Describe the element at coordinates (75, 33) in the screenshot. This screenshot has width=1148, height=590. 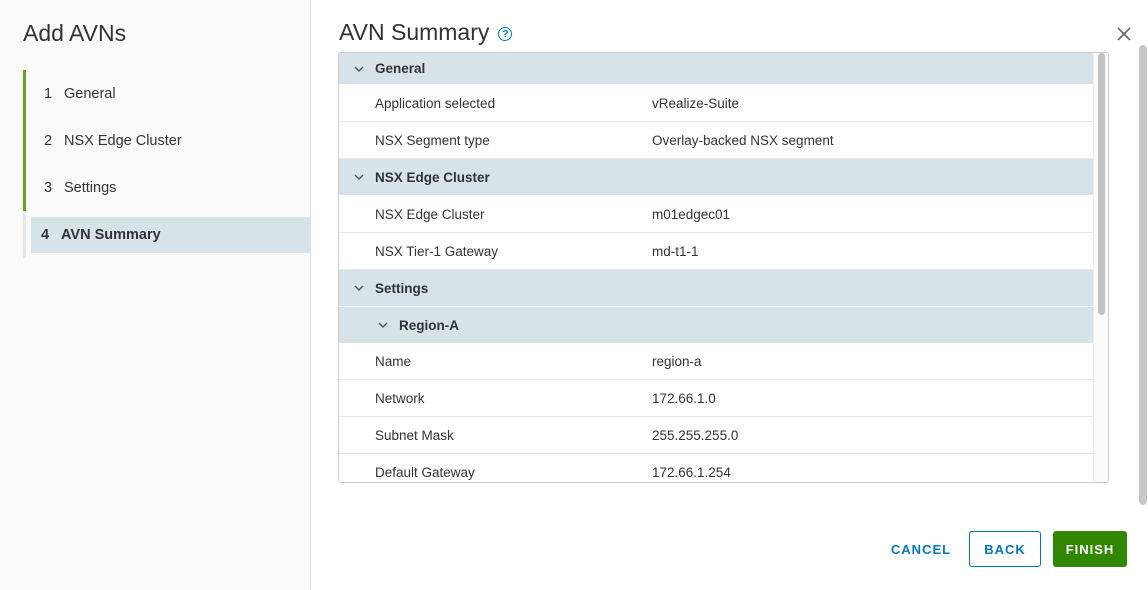
I see `wizard-title: Add AVNs` at that location.